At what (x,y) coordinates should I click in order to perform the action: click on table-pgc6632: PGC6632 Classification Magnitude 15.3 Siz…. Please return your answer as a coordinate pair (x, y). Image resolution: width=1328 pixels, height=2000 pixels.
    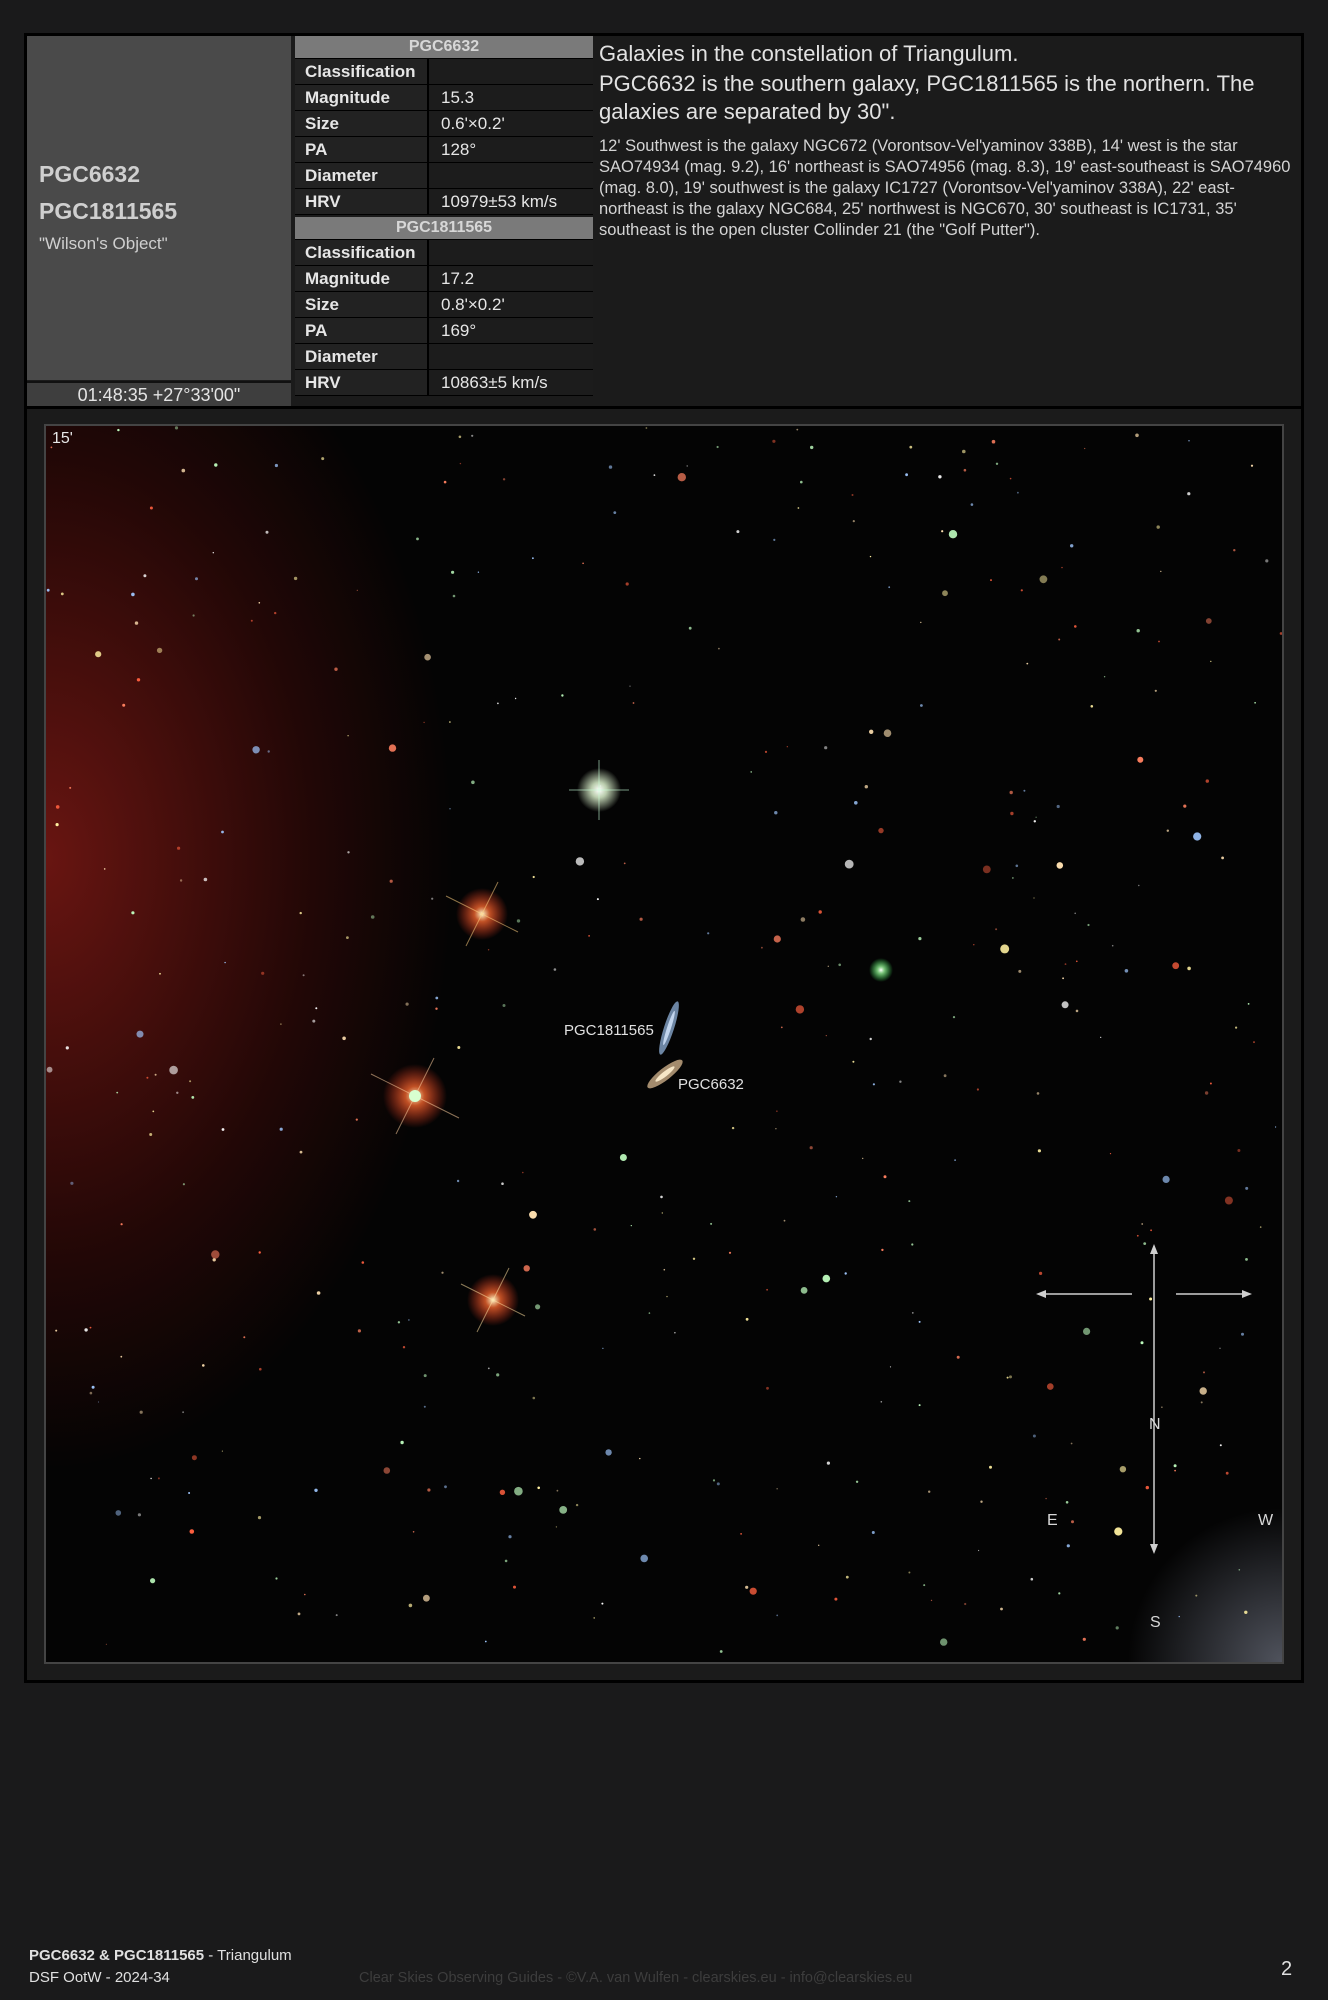
    Looking at the image, I should click on (444, 125).